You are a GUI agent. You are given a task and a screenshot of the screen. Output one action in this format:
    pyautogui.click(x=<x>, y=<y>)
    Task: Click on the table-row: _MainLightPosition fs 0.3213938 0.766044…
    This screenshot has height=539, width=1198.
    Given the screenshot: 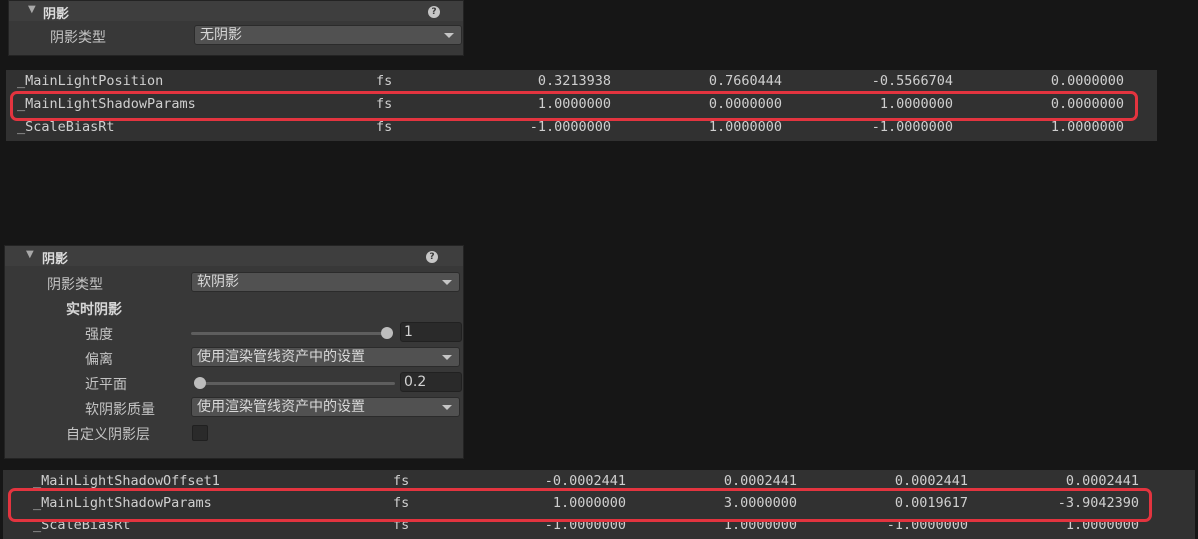 What is the action you would take?
    pyautogui.click(x=581, y=83)
    